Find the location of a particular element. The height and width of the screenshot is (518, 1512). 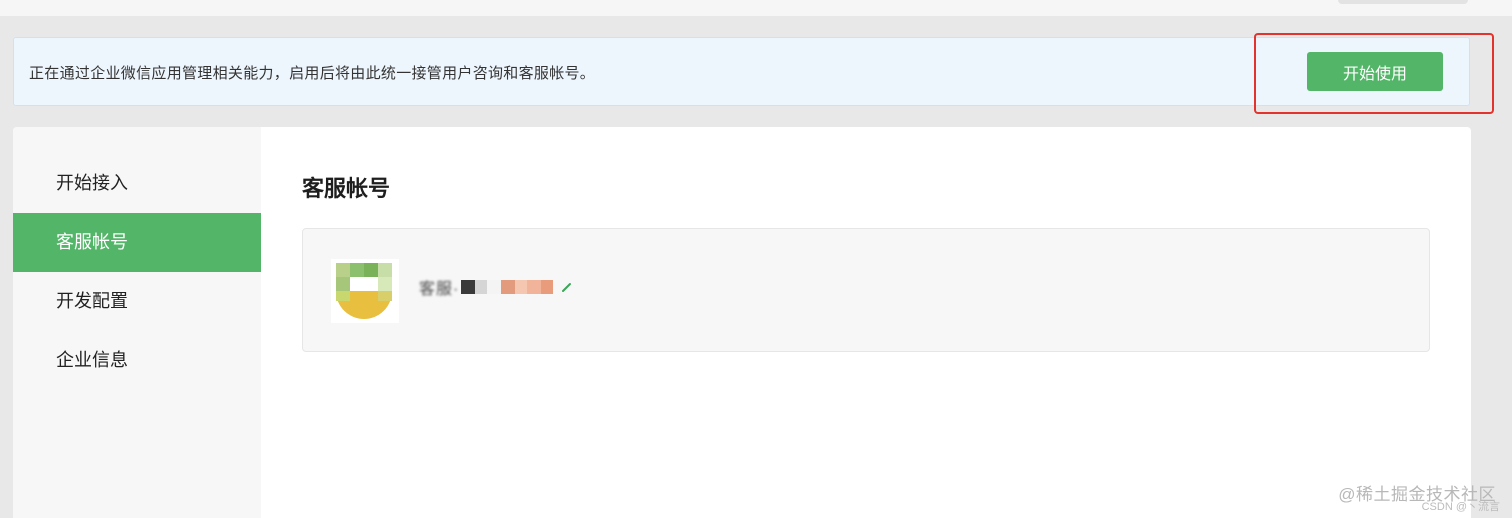

sidebar: 开始接入 客服帐号 开发配置 企业信息 is located at coordinates (137, 322).